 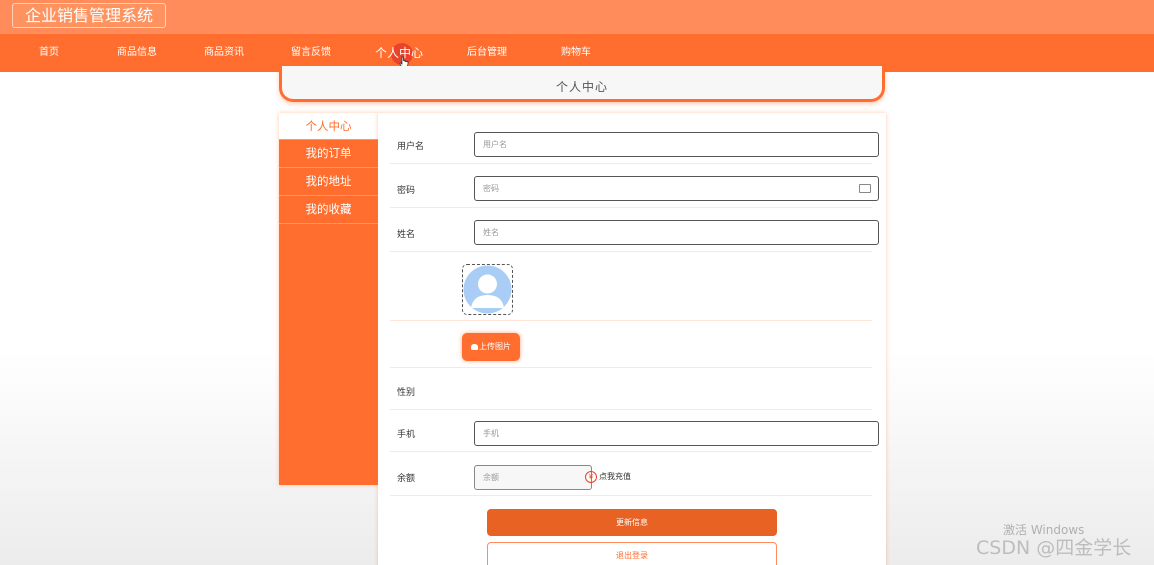 What do you see at coordinates (474, 346) in the screenshot?
I see `upload-icon` at bounding box center [474, 346].